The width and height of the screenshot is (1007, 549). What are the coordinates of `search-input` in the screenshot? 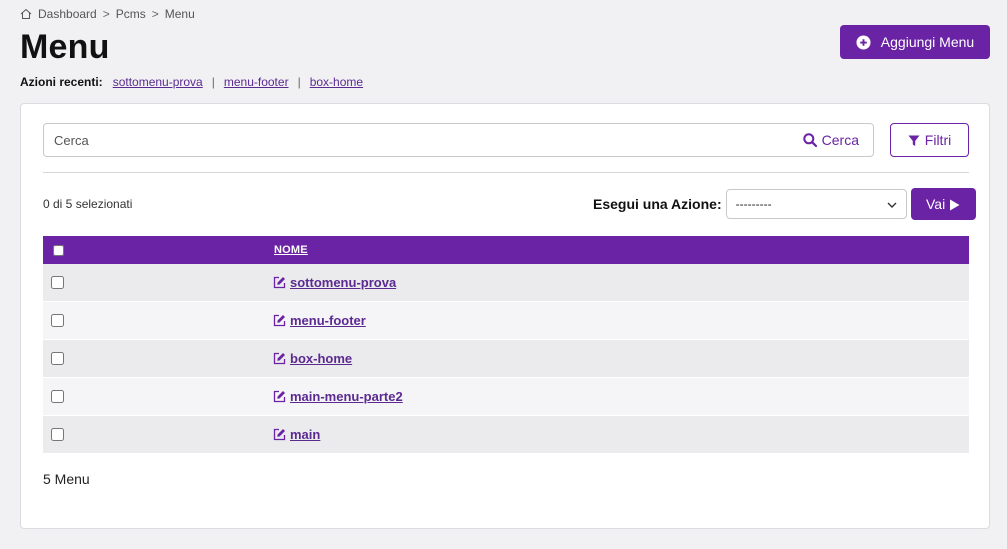 It's located at (414, 140).